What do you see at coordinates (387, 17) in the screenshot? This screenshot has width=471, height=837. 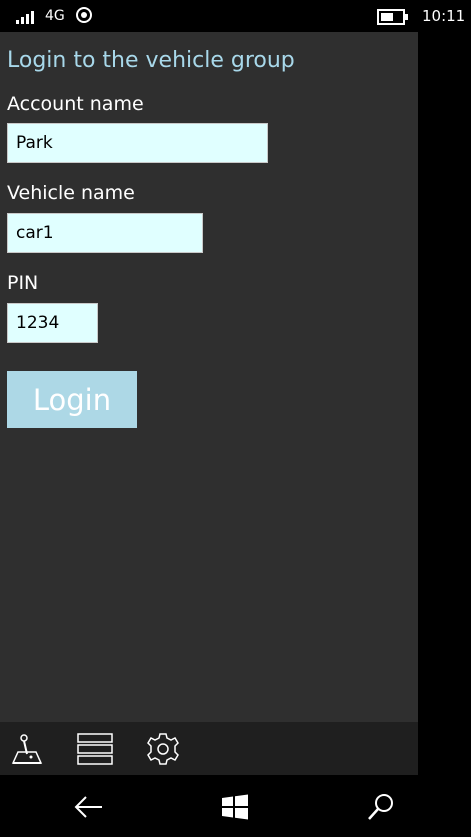 I see `battery-fill` at bounding box center [387, 17].